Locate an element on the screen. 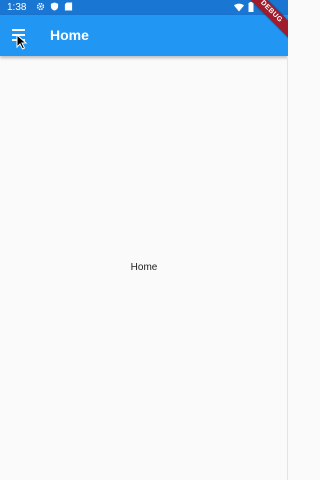 The image size is (320, 480). sd-card-icon is located at coordinates (68, 6).